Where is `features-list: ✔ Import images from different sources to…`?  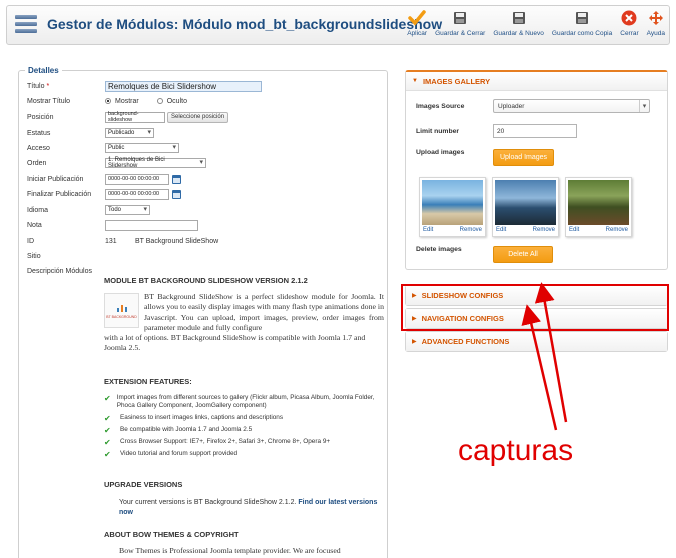
features-list: ✔ Import images from different sources to… is located at coordinates (245, 428).